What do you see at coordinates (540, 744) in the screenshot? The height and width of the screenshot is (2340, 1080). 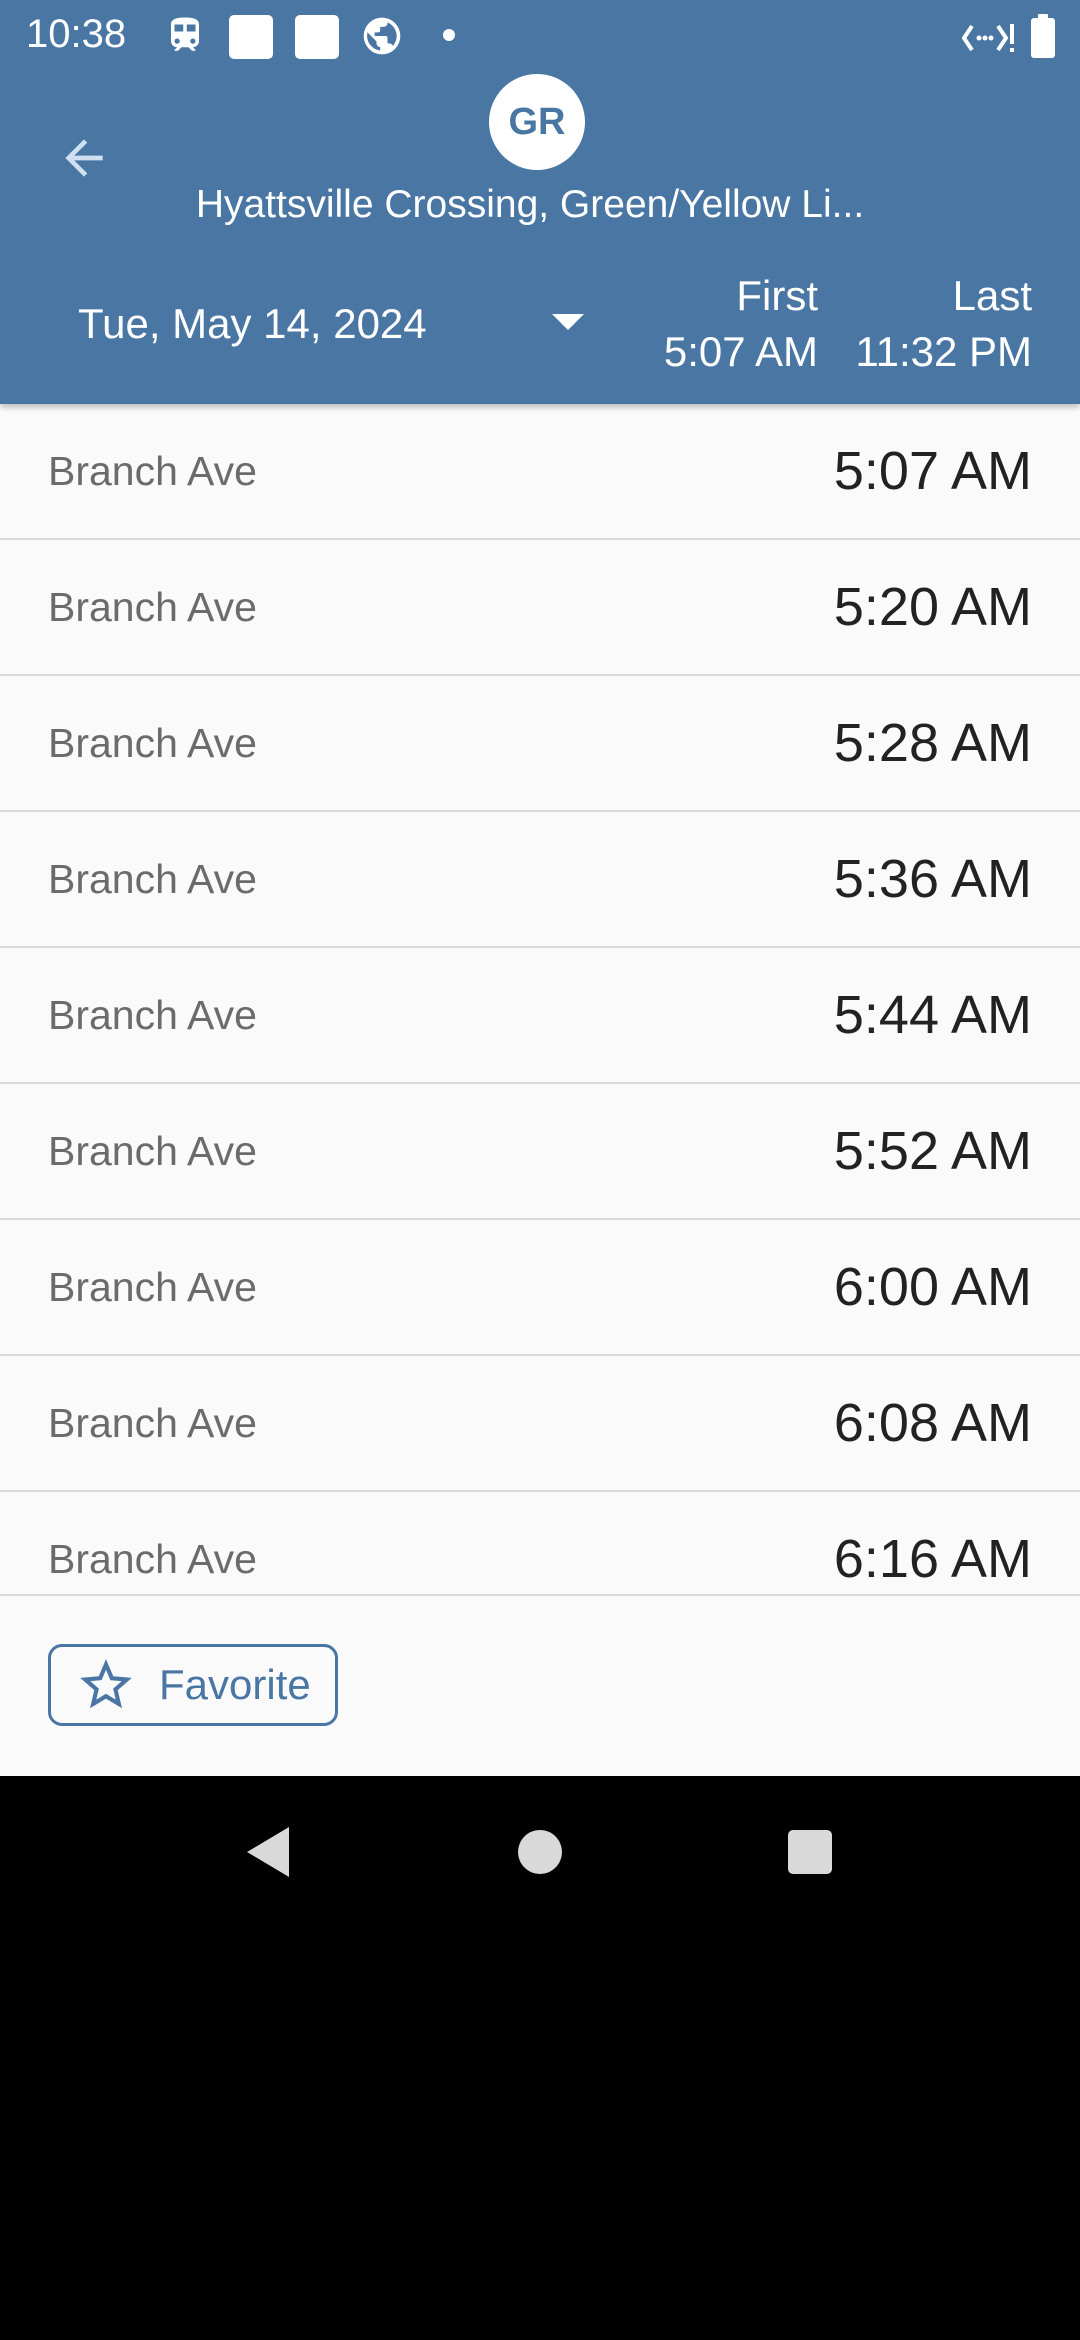 I see `schedule-row: Branch Ave 5:28 AM` at bounding box center [540, 744].